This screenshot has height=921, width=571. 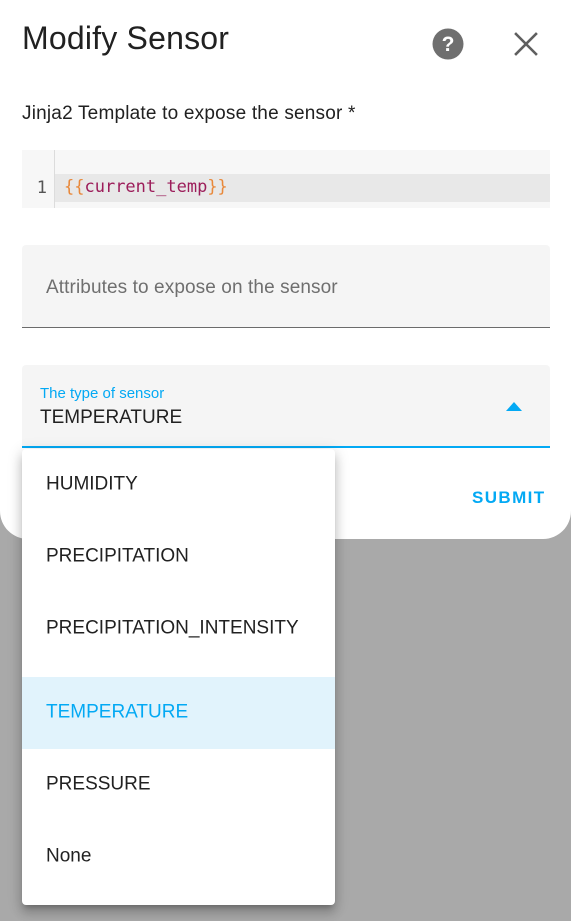 What do you see at coordinates (102, 393) in the screenshot?
I see `sensor-type-label: The type of sensor` at bounding box center [102, 393].